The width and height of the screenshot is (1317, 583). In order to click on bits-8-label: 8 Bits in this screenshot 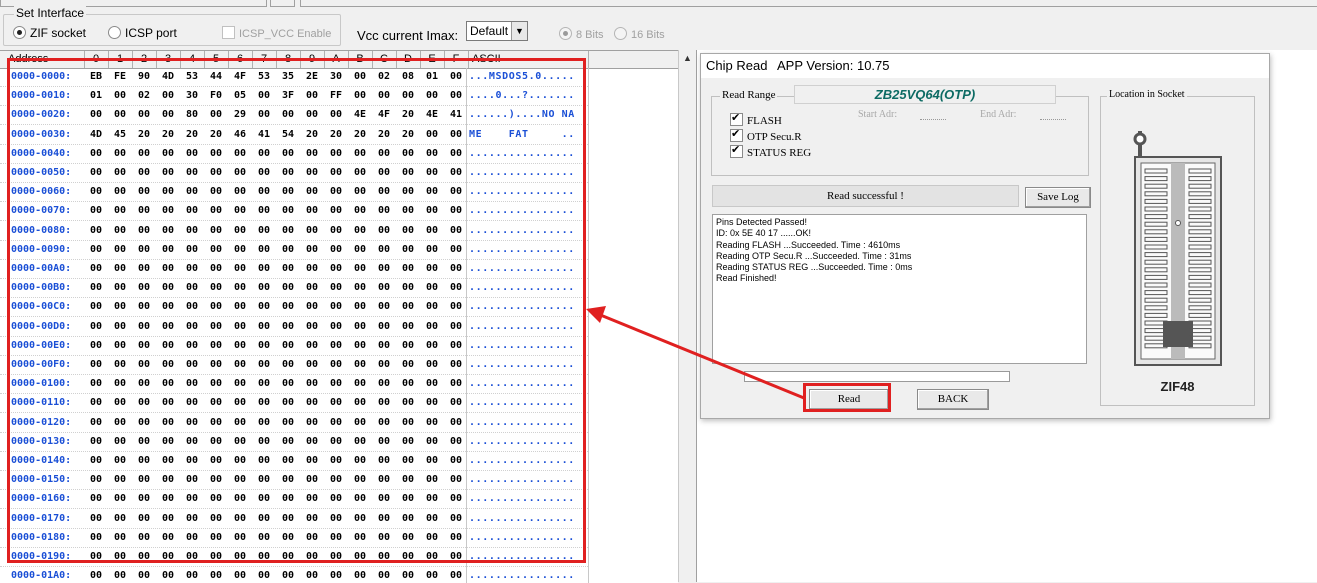, I will do `click(590, 35)`.